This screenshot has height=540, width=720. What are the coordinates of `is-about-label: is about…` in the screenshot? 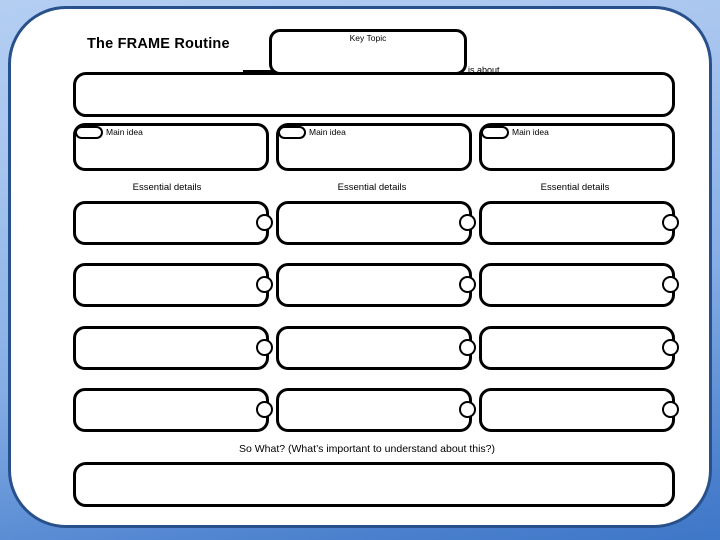 It's located at (488, 70).